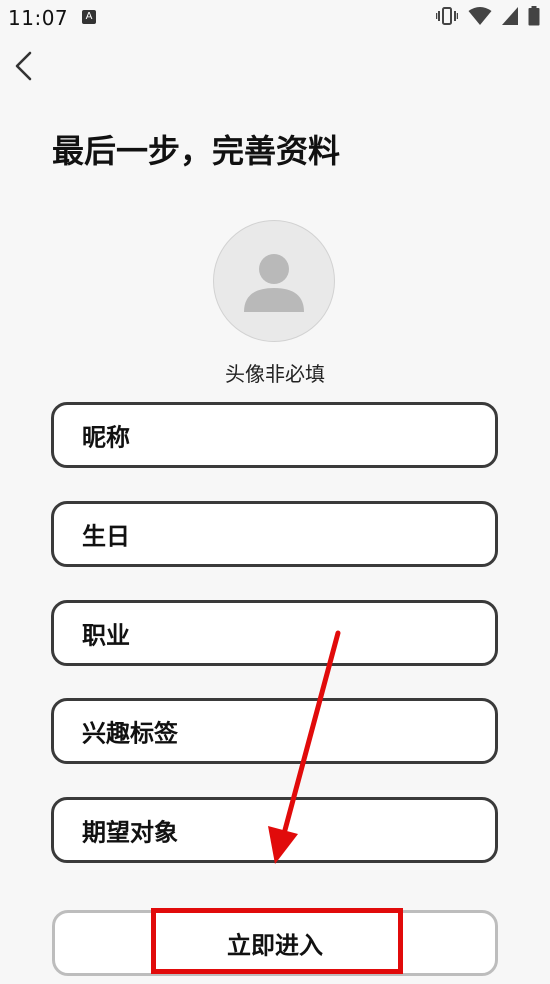 The width and height of the screenshot is (550, 984). What do you see at coordinates (447, 18) in the screenshot?
I see `vibrate-icon` at bounding box center [447, 18].